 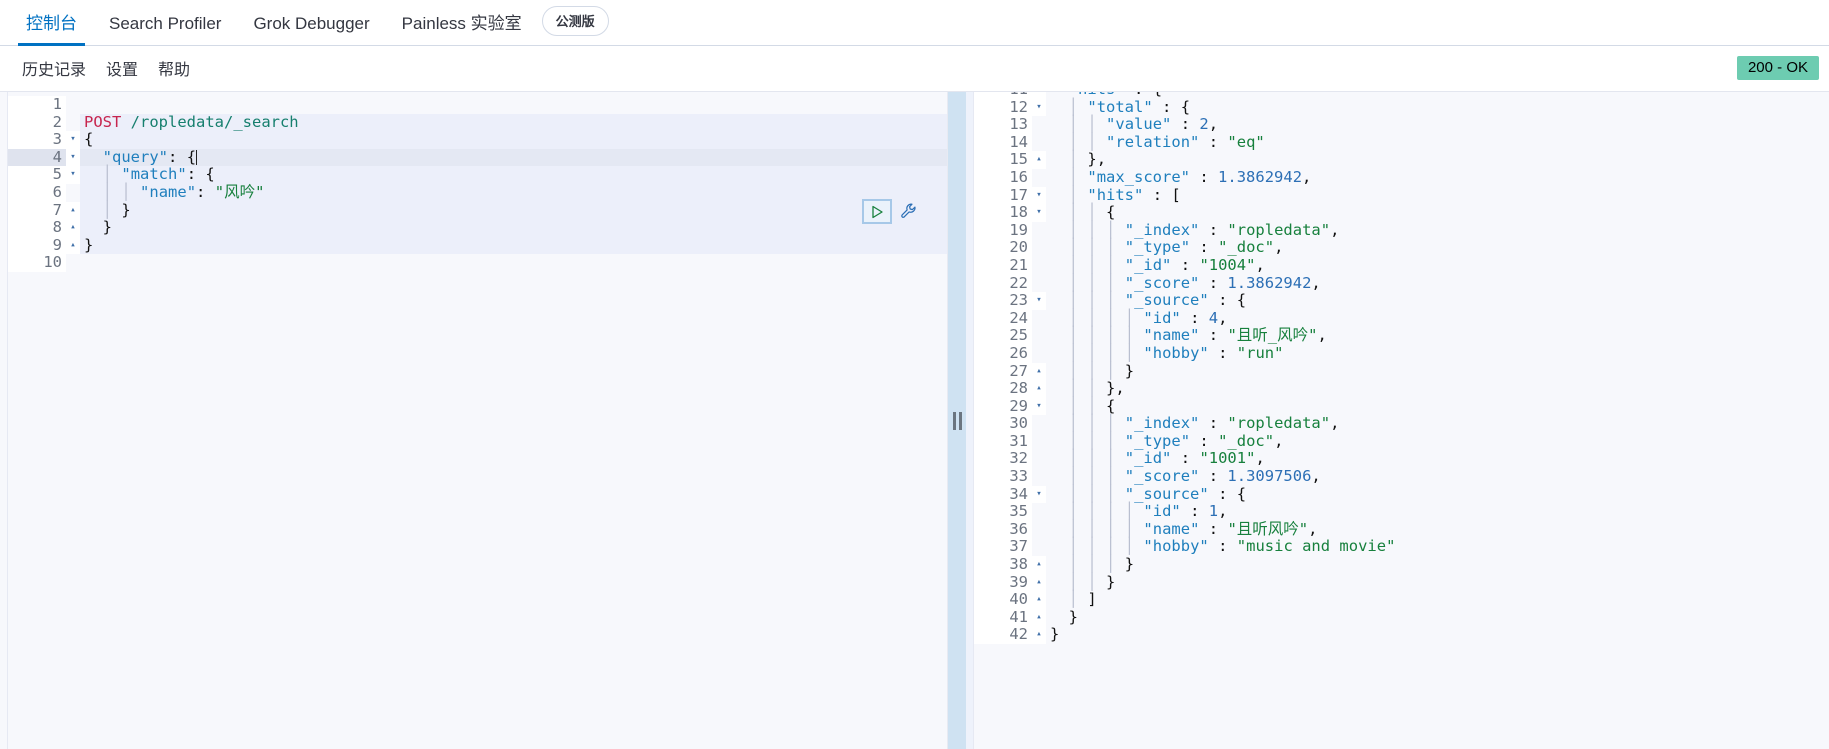 What do you see at coordinates (1437, 283) in the screenshot?
I see `line-content: │ │ │ "_score" : 1.3862942,` at bounding box center [1437, 283].